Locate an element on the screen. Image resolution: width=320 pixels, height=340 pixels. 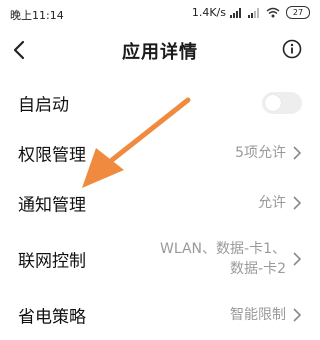
title-bar: 应用详情 is located at coordinates (160, 50).